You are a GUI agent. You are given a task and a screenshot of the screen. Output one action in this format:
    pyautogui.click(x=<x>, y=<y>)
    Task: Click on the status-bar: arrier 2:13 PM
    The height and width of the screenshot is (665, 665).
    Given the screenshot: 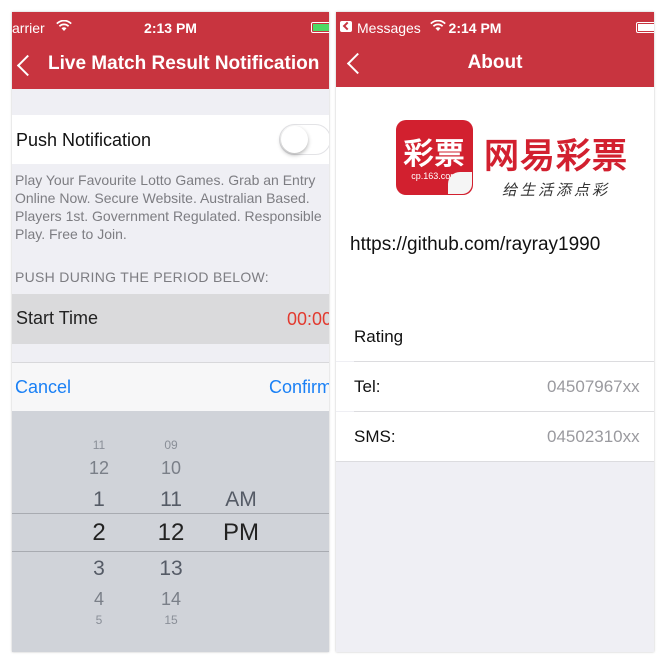 What is the action you would take?
    pyautogui.click(x=170, y=27)
    